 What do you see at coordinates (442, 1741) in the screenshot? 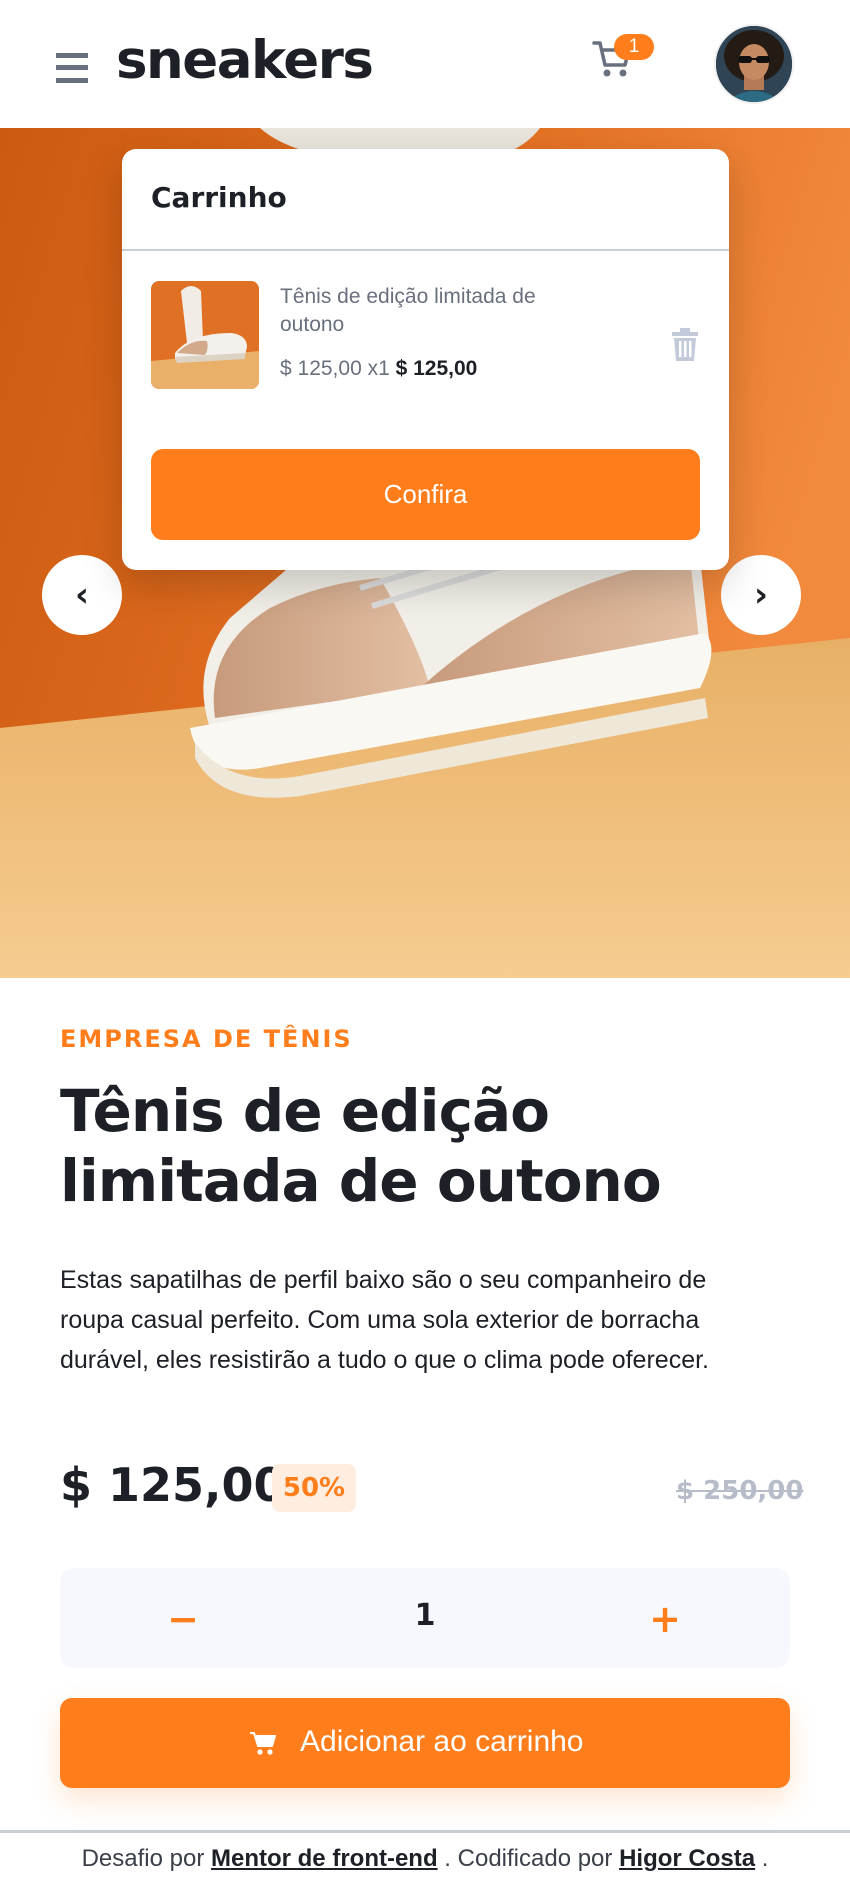
I see `add-to-cart-label: Adicionar ao carrinho` at bounding box center [442, 1741].